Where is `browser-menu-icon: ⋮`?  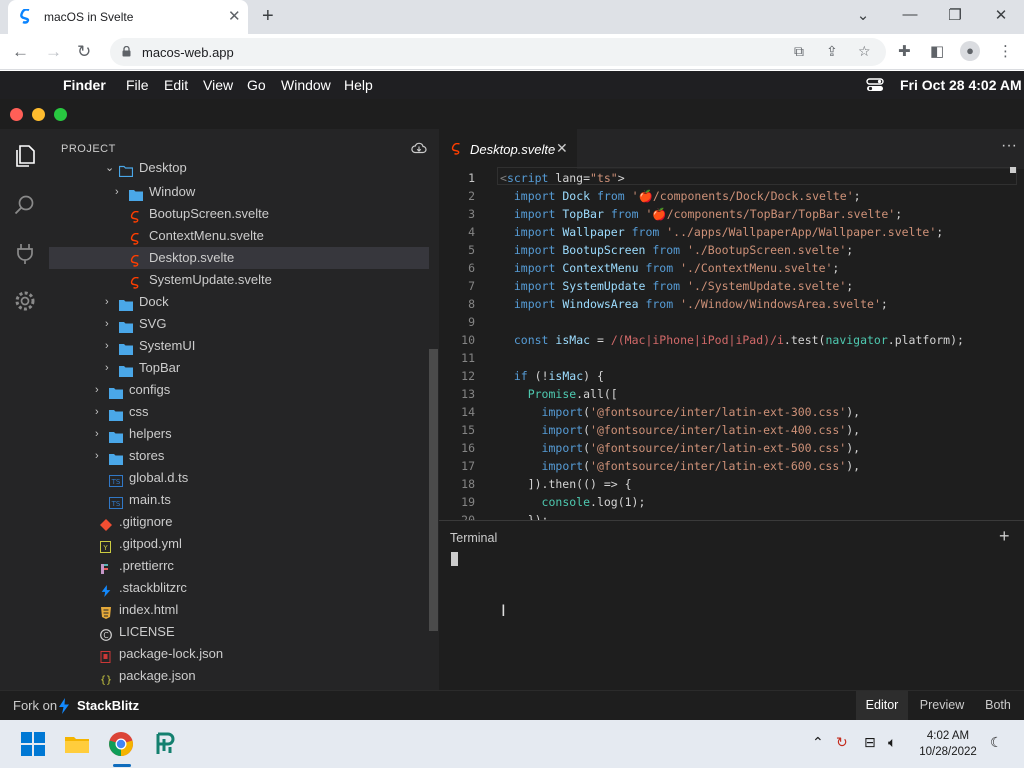
browser-menu-icon: ⋮ is located at coordinates (1005, 51).